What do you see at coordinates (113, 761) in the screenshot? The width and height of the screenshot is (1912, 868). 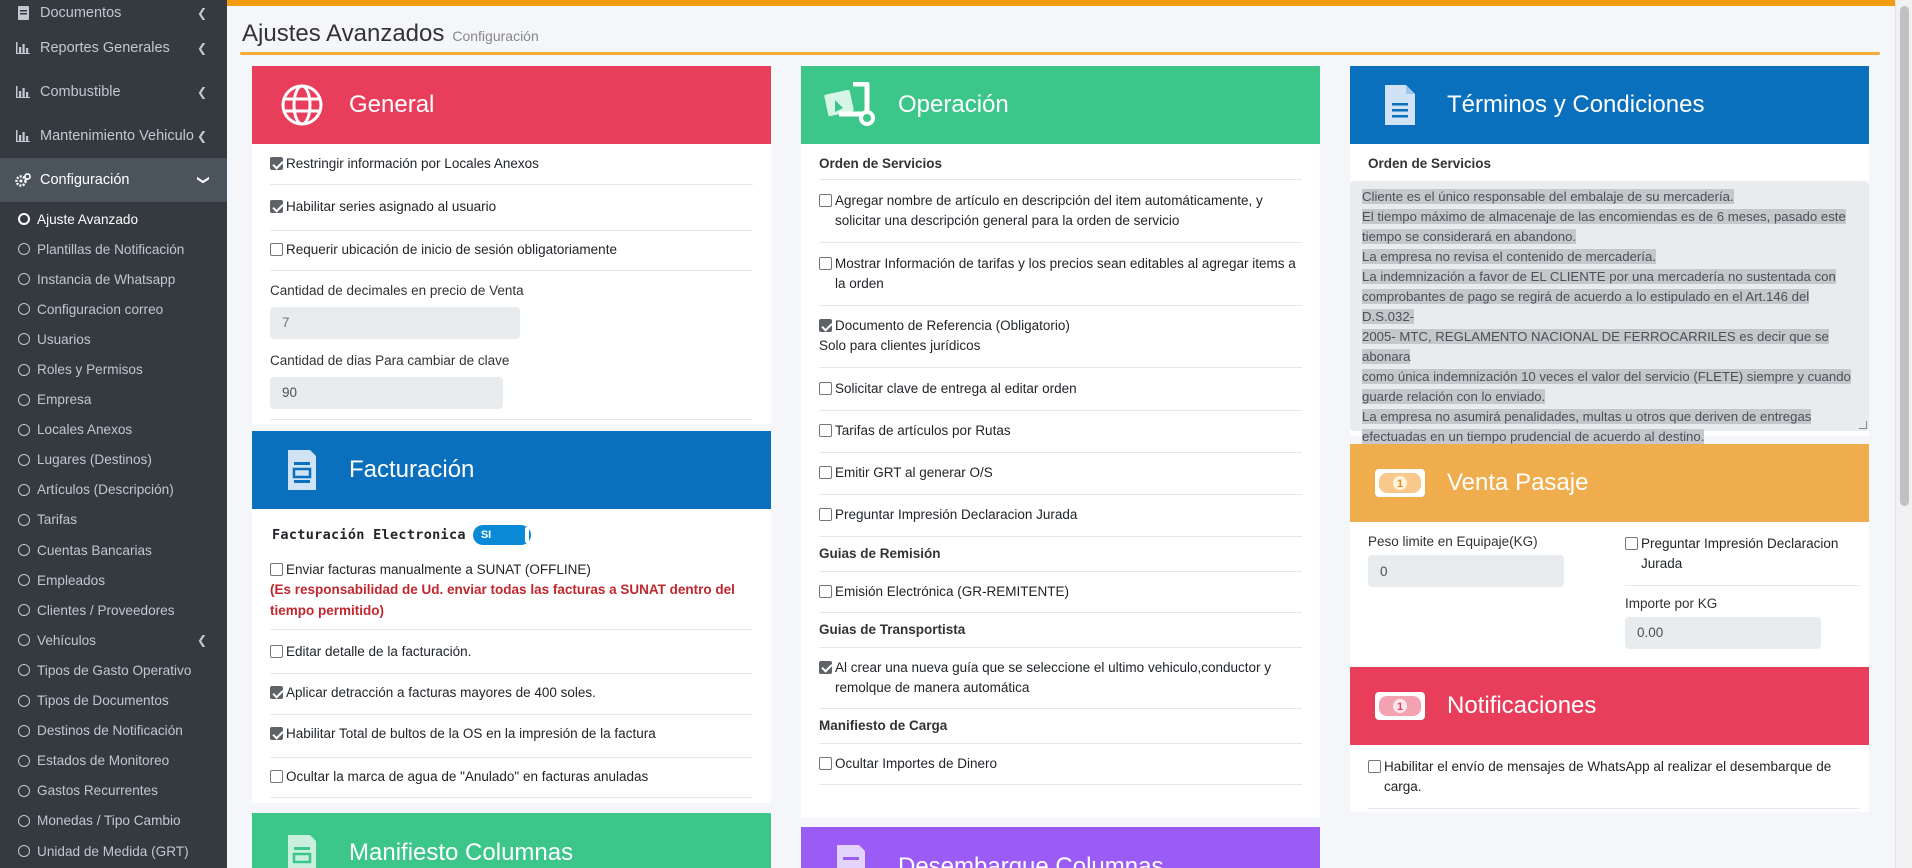 I see `sidebar-item-estados-monitoreo: Estados de Monitoreo` at bounding box center [113, 761].